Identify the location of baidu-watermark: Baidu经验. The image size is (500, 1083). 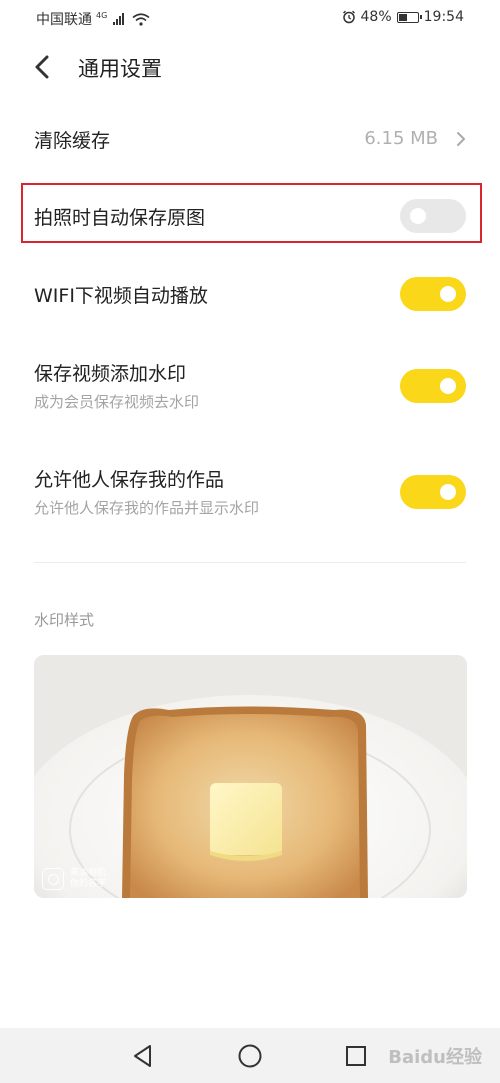
(435, 1057).